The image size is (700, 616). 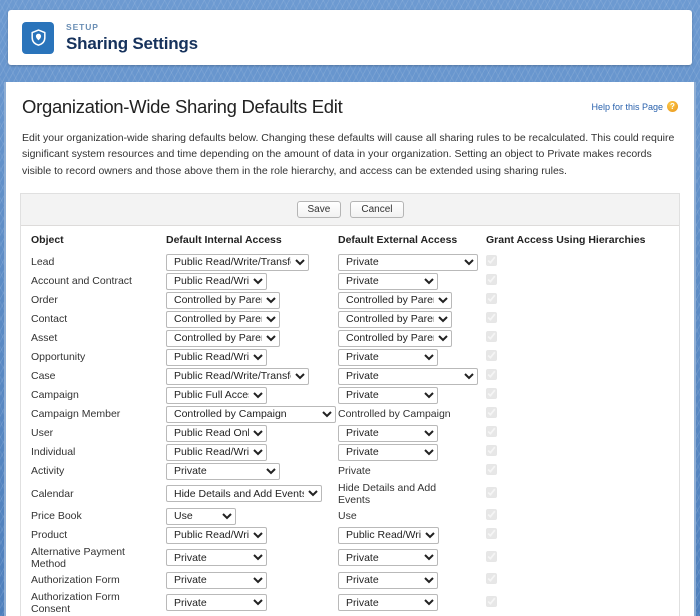 I want to click on table-row: Case Public Read/Write/Transfer Private, so click(x=350, y=376).